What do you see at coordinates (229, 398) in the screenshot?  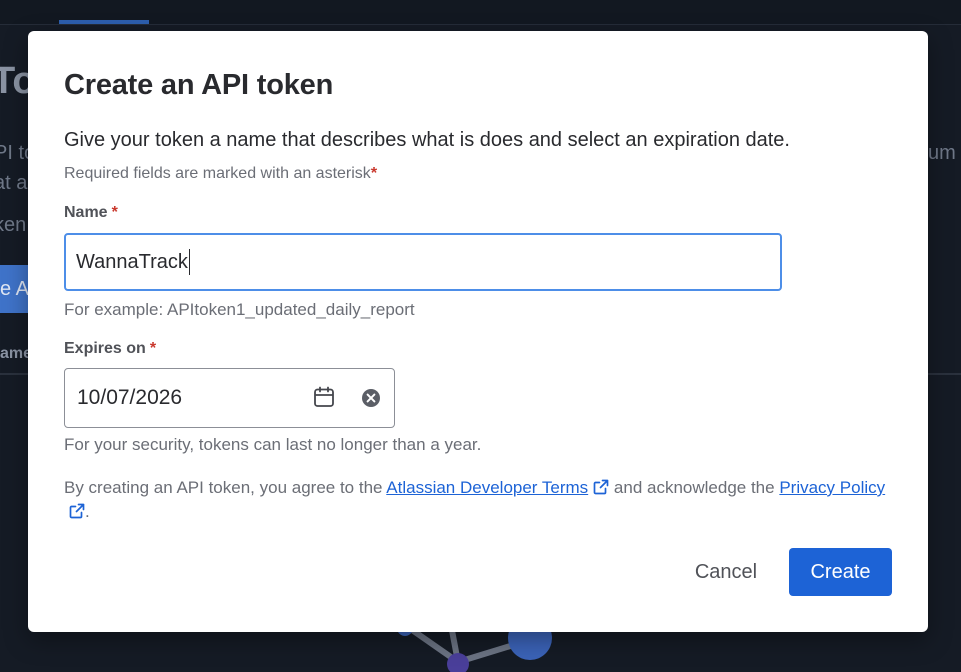 I see `expiration-date-input: 10/07/2026` at bounding box center [229, 398].